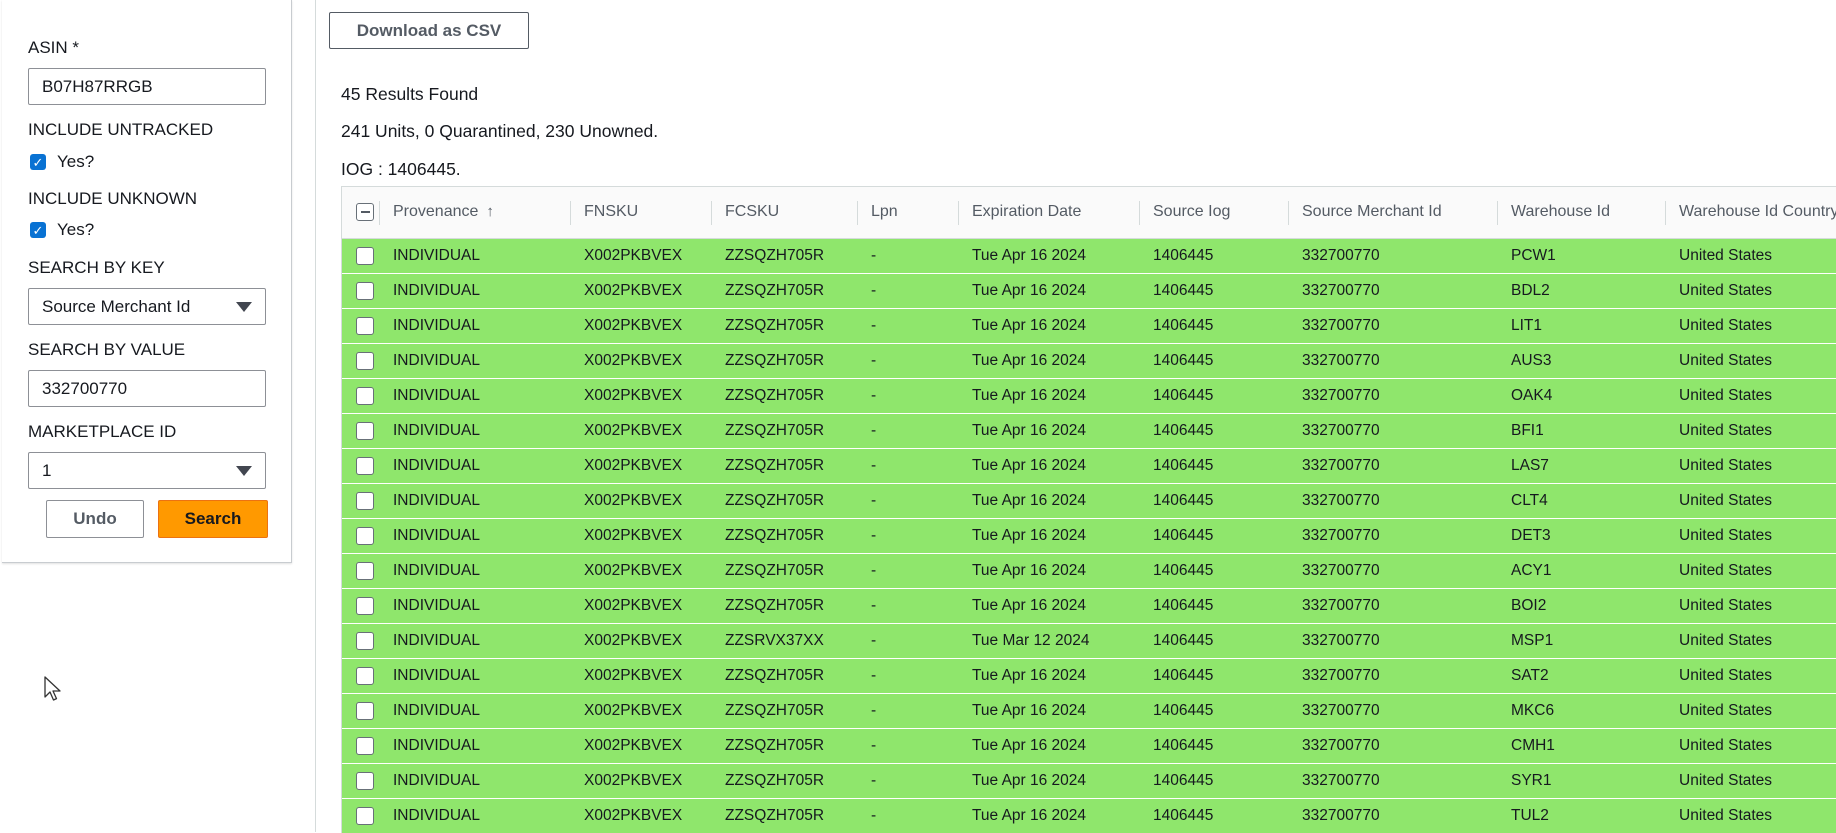 This screenshot has width=1836, height=833. I want to click on column-header-fnsku: FNSKU, so click(640, 213).